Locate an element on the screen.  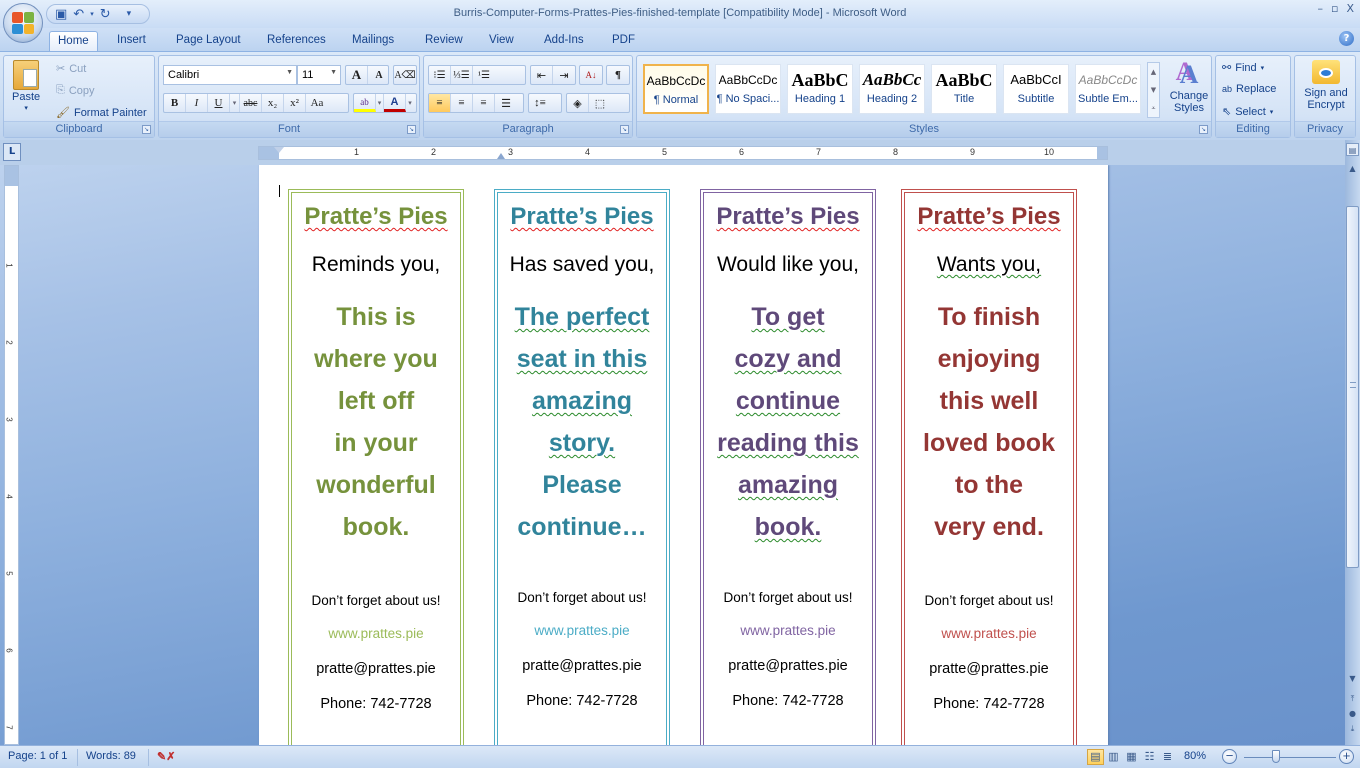
change-styles-button: A Change Styles is located at coordinates (1189, 87).